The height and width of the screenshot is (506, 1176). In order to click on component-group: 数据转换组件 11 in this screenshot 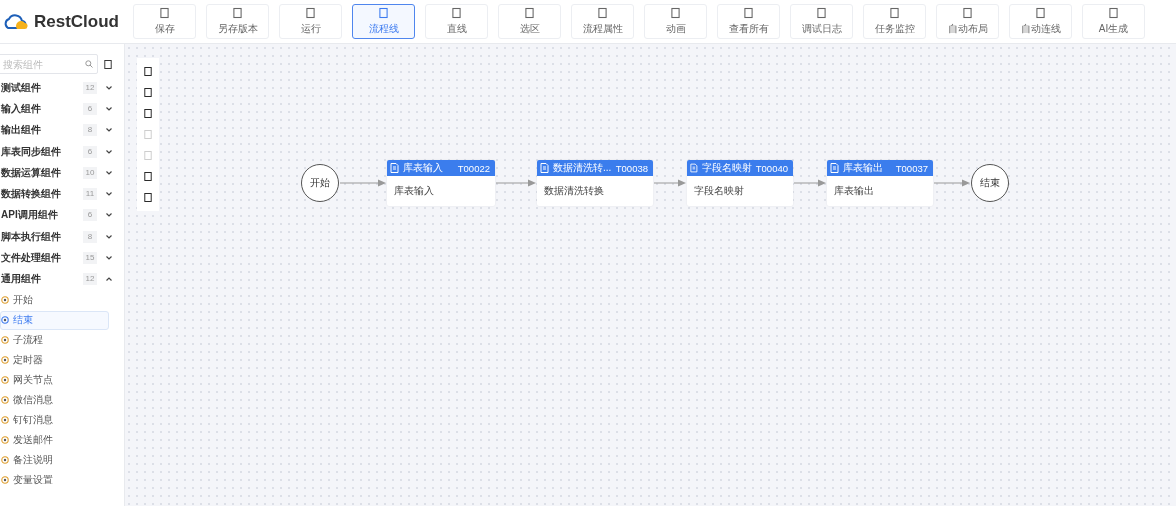, I will do `click(62, 194)`.